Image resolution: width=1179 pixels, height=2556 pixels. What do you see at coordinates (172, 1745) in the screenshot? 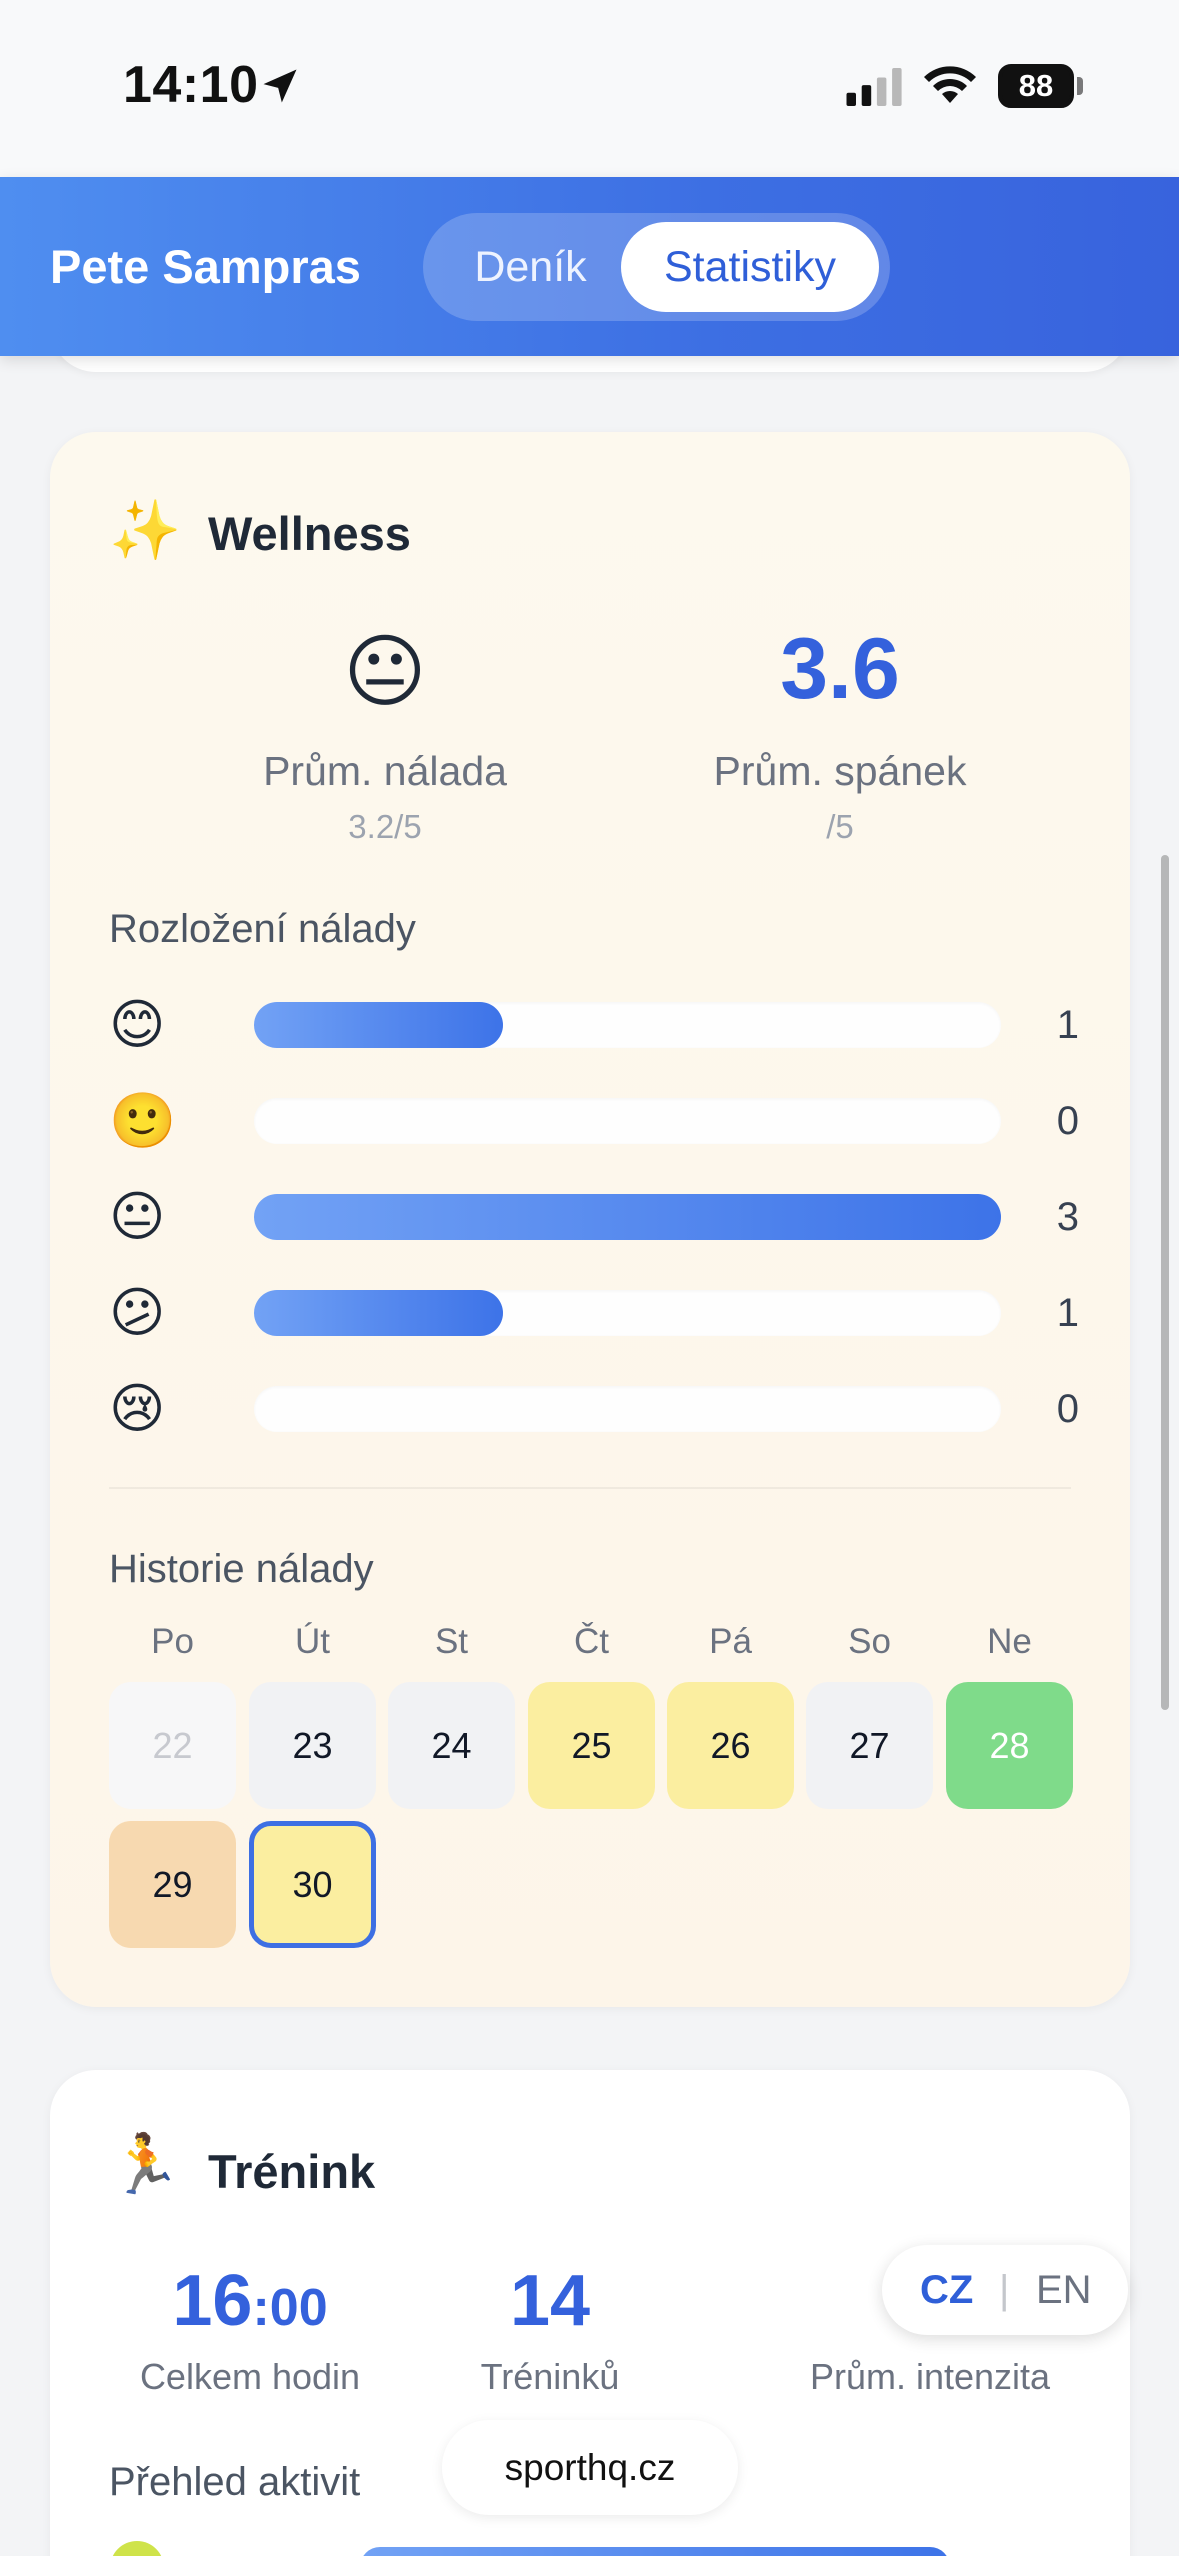
I see `calendar-day: 22` at bounding box center [172, 1745].